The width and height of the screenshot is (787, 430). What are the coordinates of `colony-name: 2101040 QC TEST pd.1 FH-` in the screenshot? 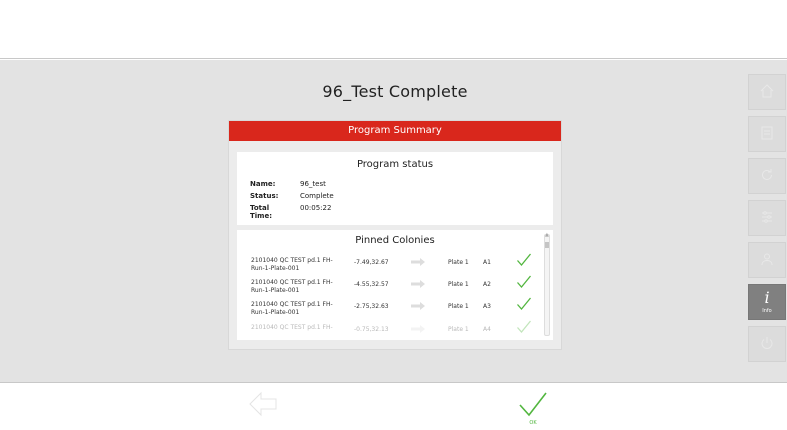 It's located at (292, 327).